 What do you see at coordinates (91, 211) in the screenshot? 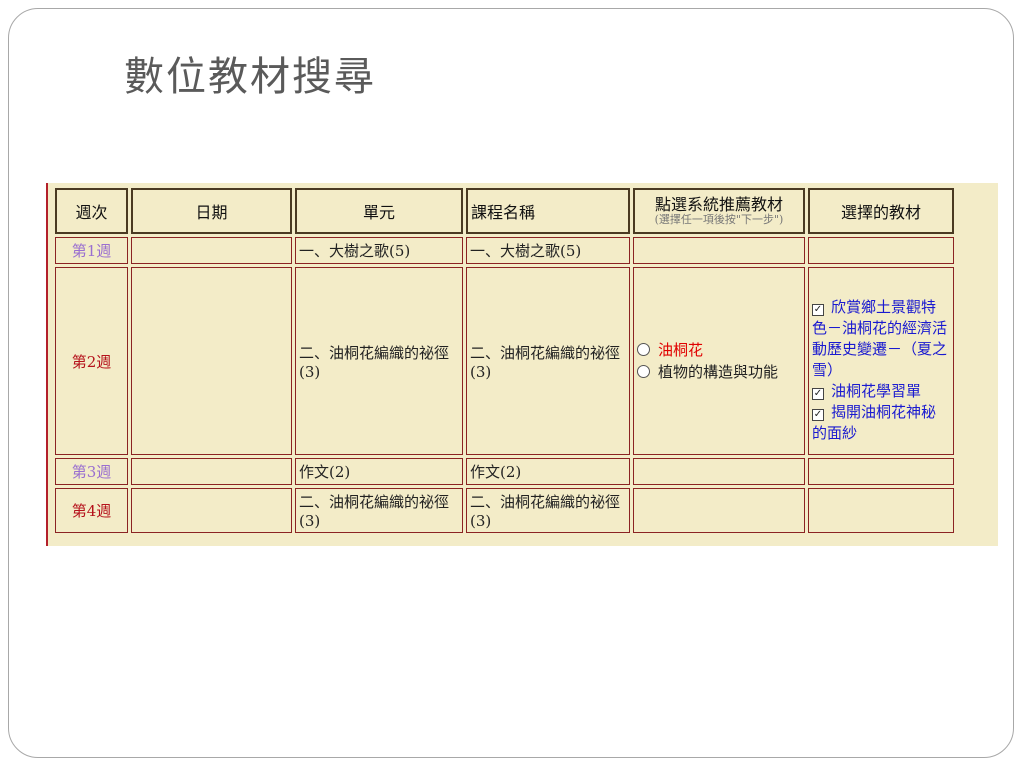
I see `header-week: 週次` at bounding box center [91, 211].